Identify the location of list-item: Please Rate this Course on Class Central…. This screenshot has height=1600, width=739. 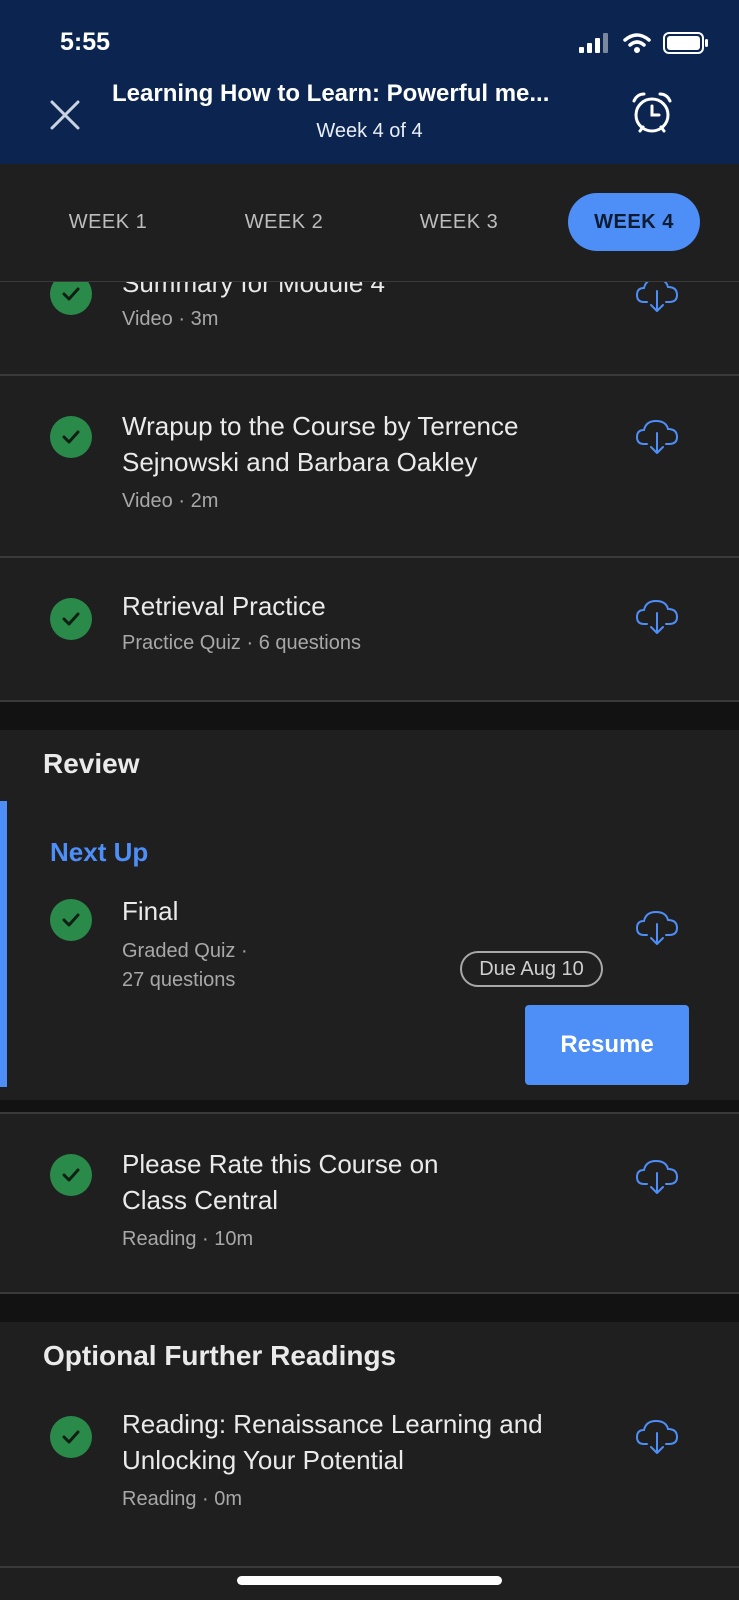
(369, 1204).